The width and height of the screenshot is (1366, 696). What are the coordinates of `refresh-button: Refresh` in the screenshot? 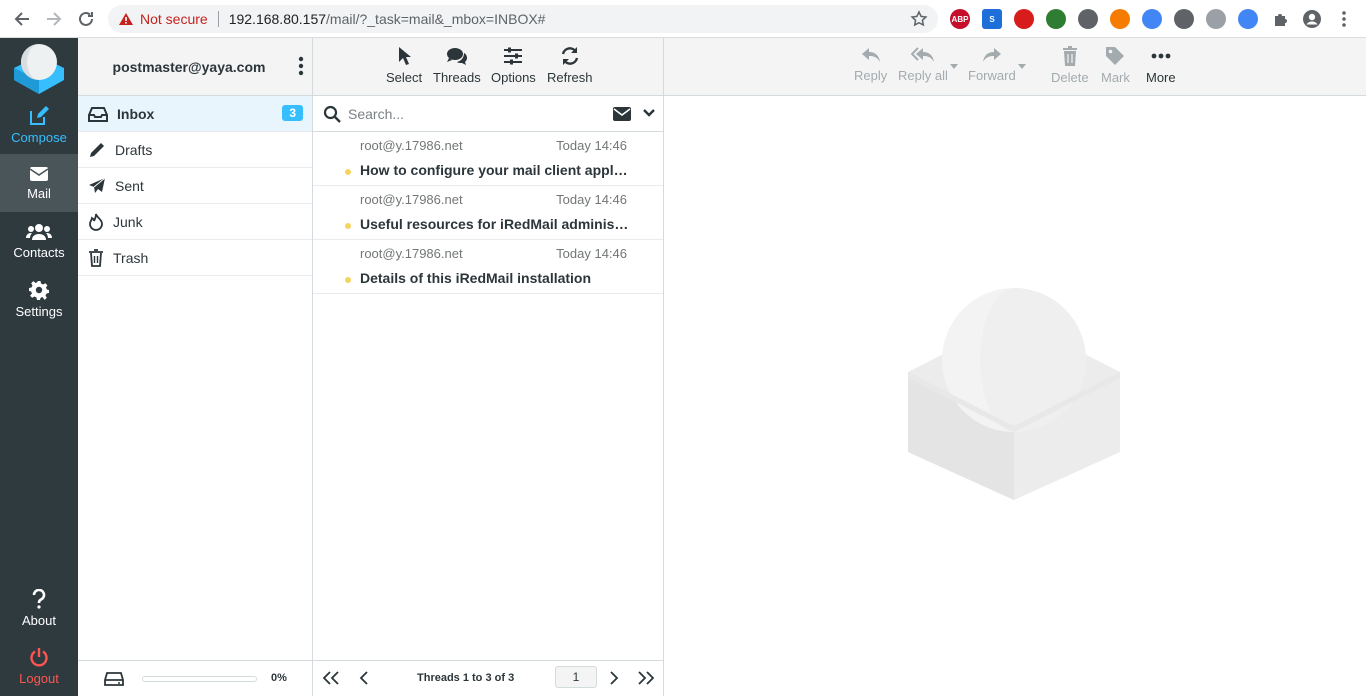 It's located at (570, 65).